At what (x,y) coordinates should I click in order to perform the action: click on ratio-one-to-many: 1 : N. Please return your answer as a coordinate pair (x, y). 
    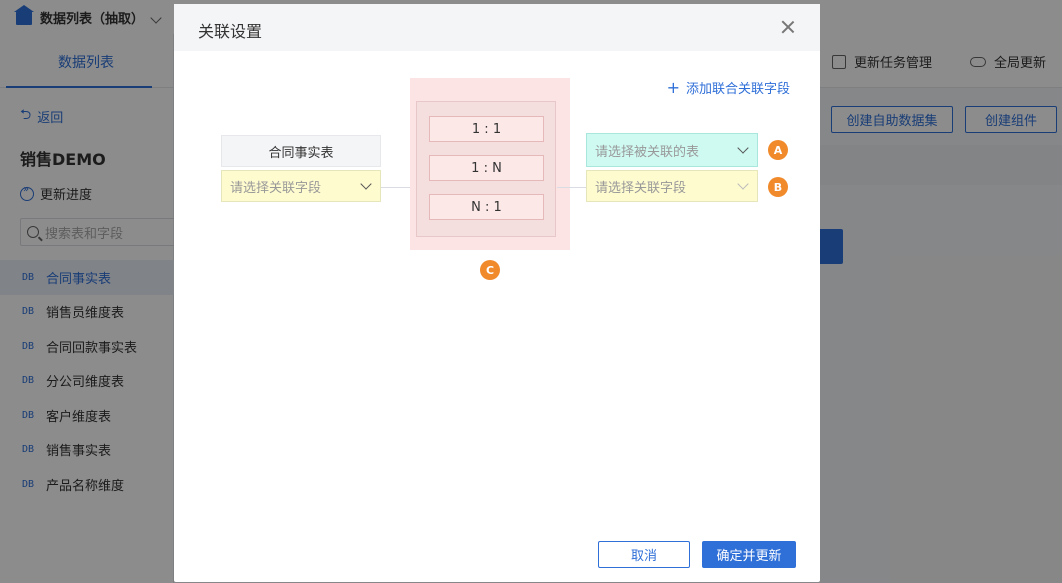
    Looking at the image, I should click on (486, 168).